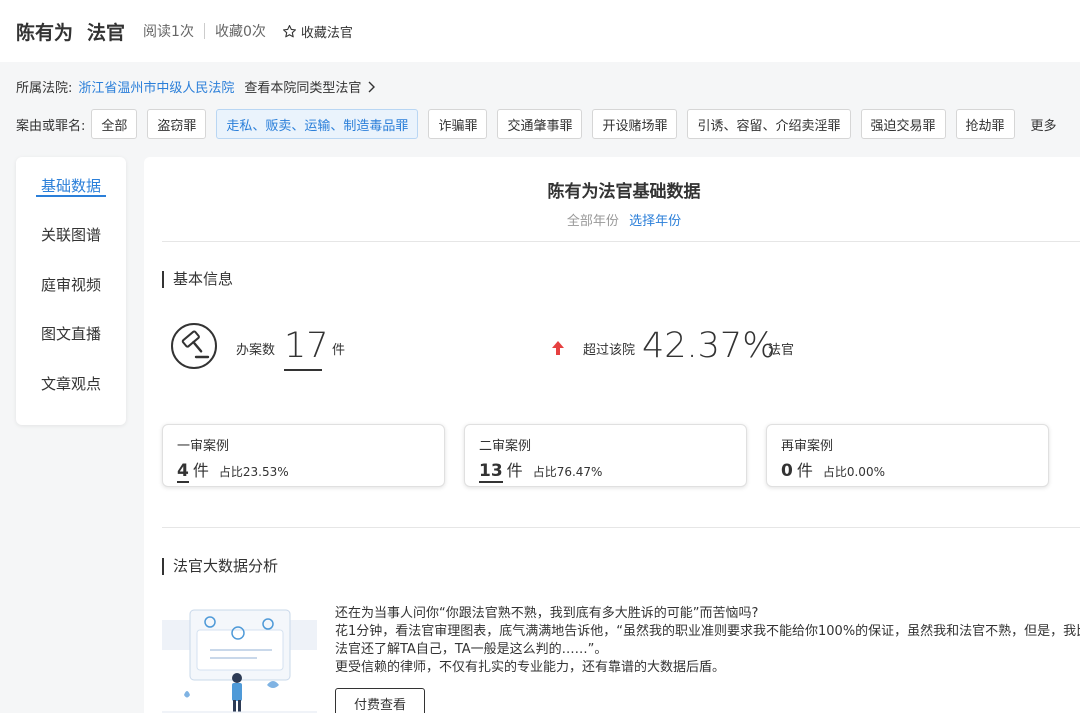 This screenshot has width=1080, height=713. I want to click on judge-title: 法官, so click(106, 32).